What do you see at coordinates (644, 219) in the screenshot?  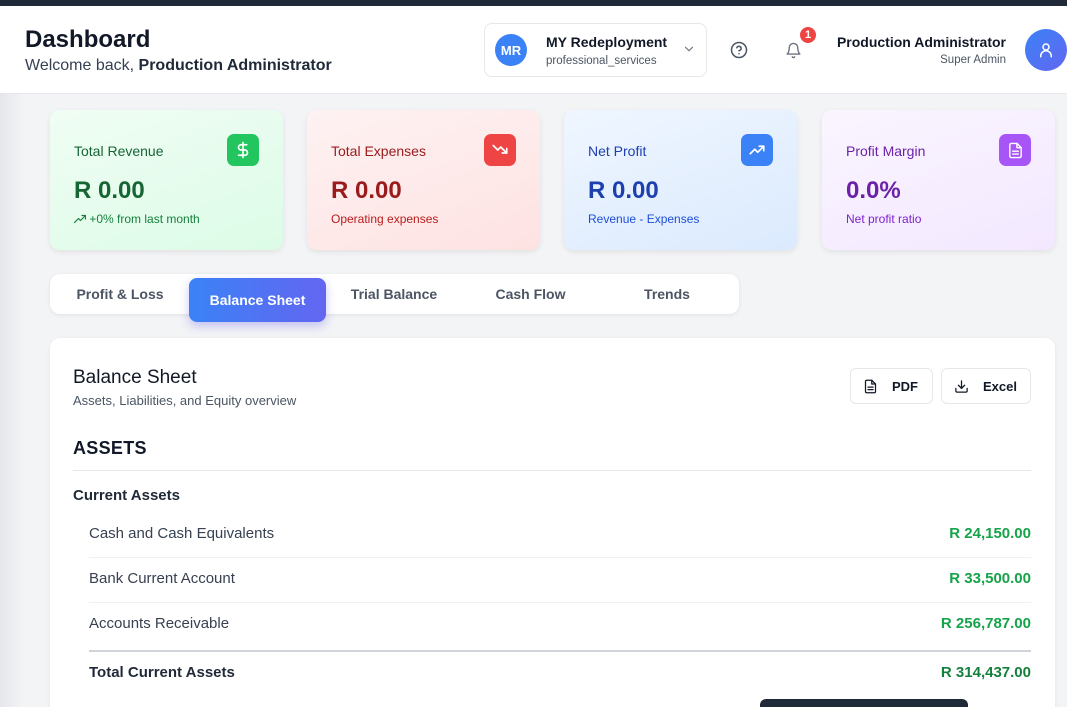 I see `stat-note: Revenue - Expenses` at bounding box center [644, 219].